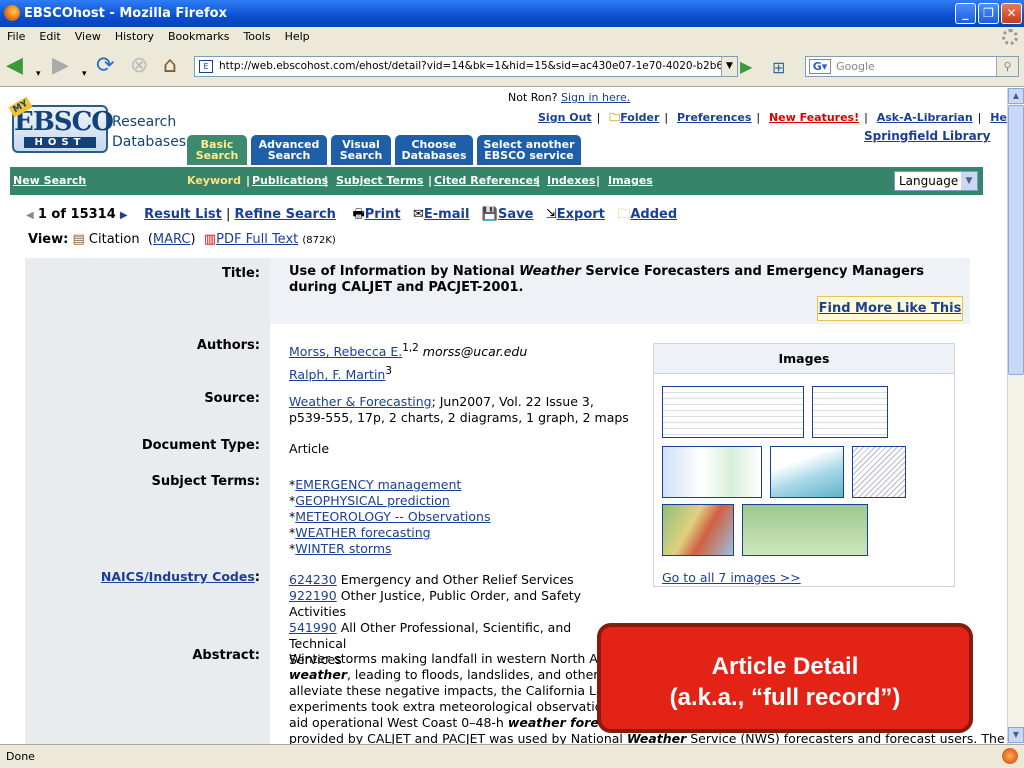 Image resolution: width=1024 pixels, height=768 pixels. What do you see at coordinates (134, 36) in the screenshot?
I see `menu-history: History` at bounding box center [134, 36].